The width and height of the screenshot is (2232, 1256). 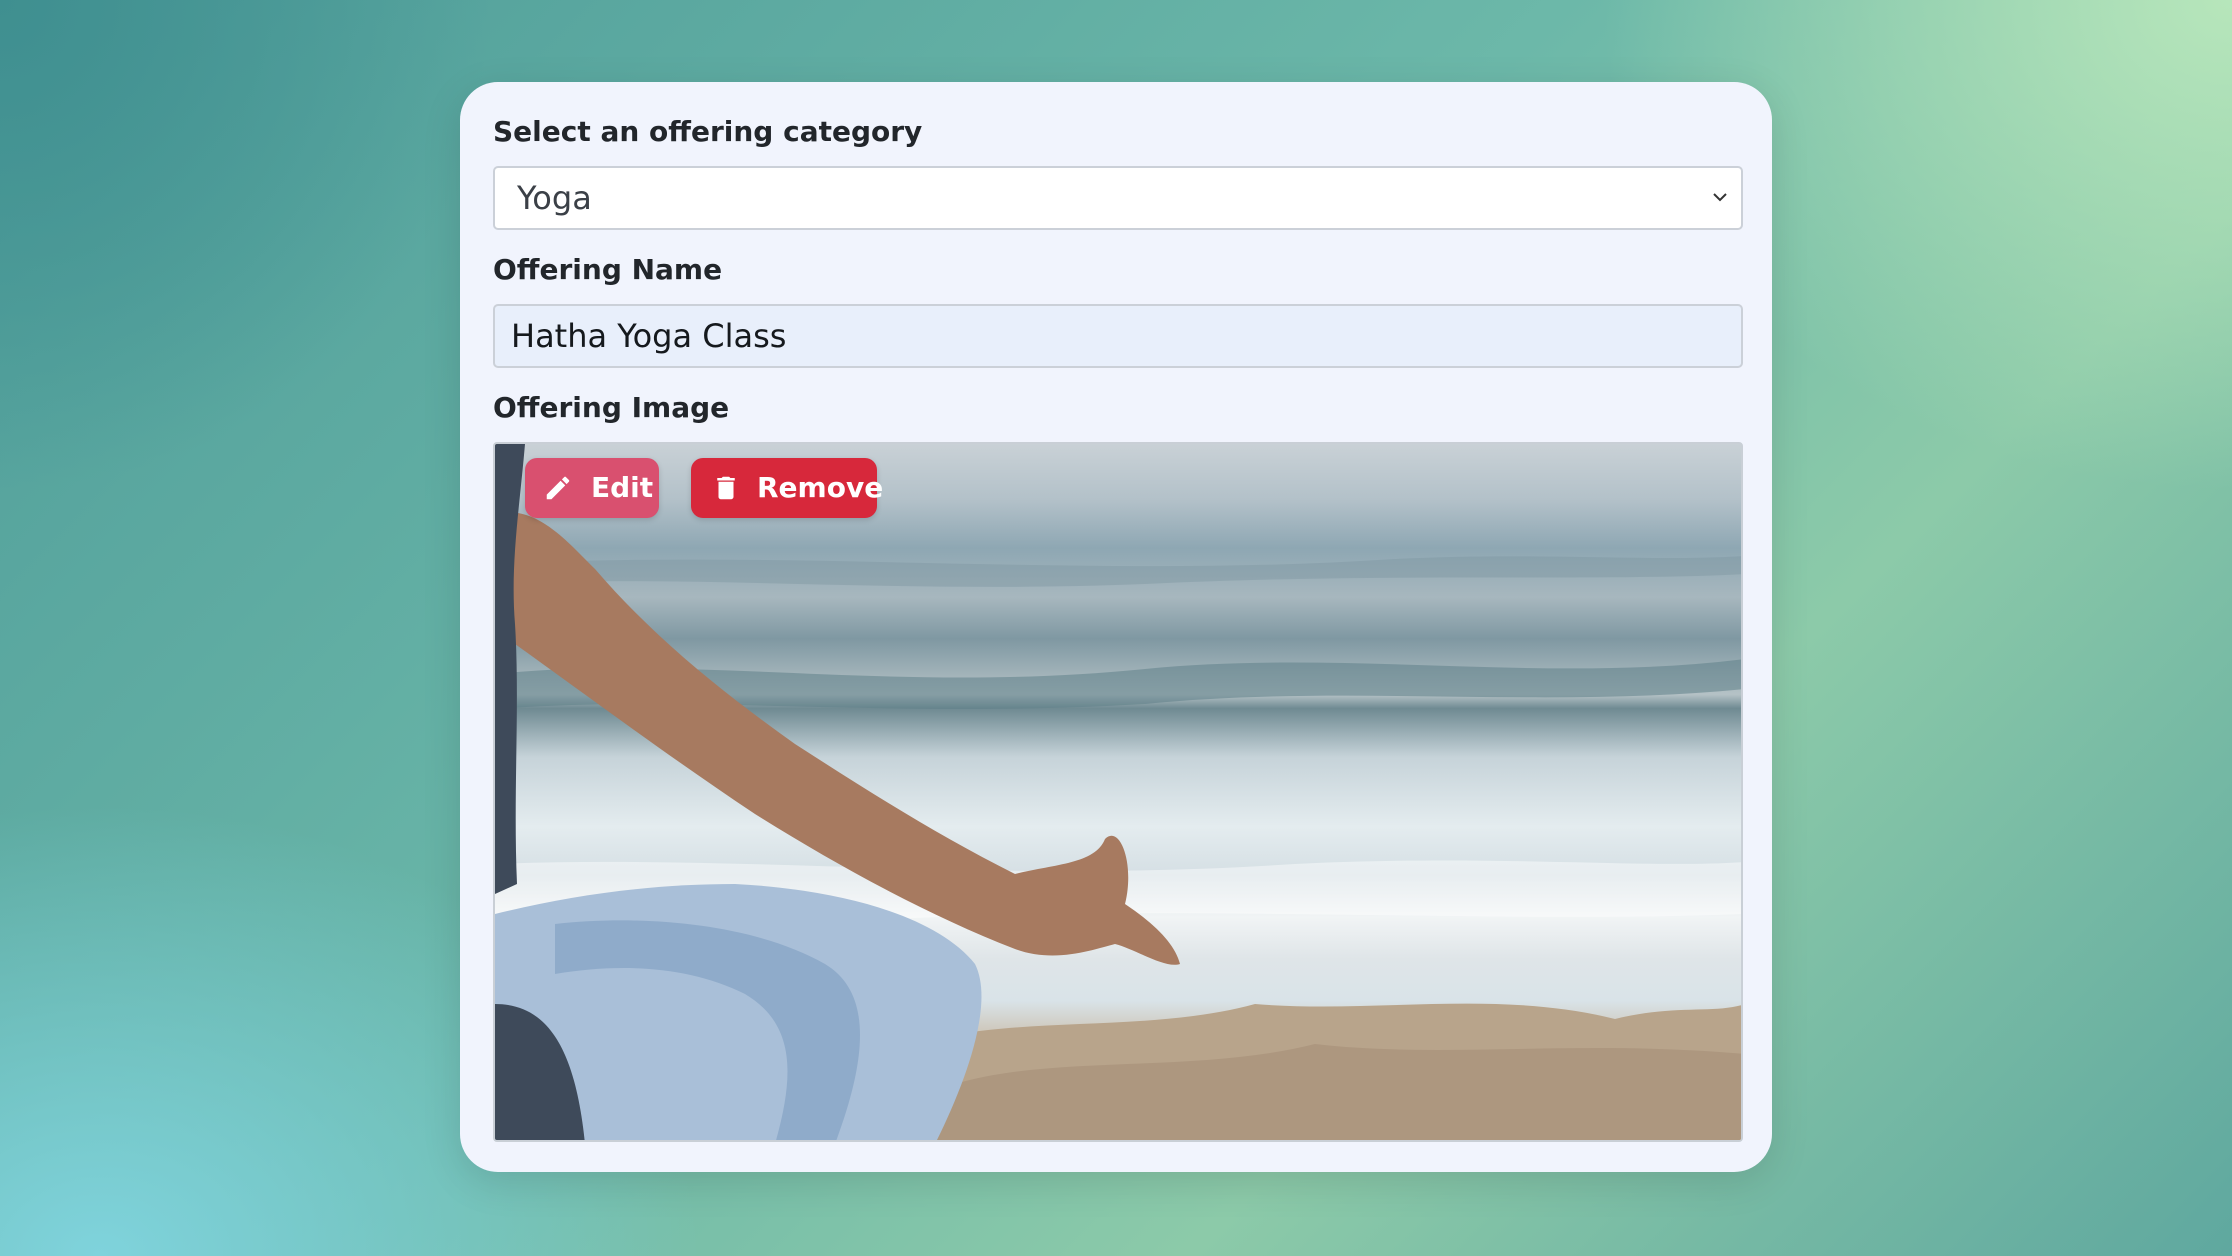 I want to click on offering-name-input: Hatha Yoga Class, so click(x=1118, y=336).